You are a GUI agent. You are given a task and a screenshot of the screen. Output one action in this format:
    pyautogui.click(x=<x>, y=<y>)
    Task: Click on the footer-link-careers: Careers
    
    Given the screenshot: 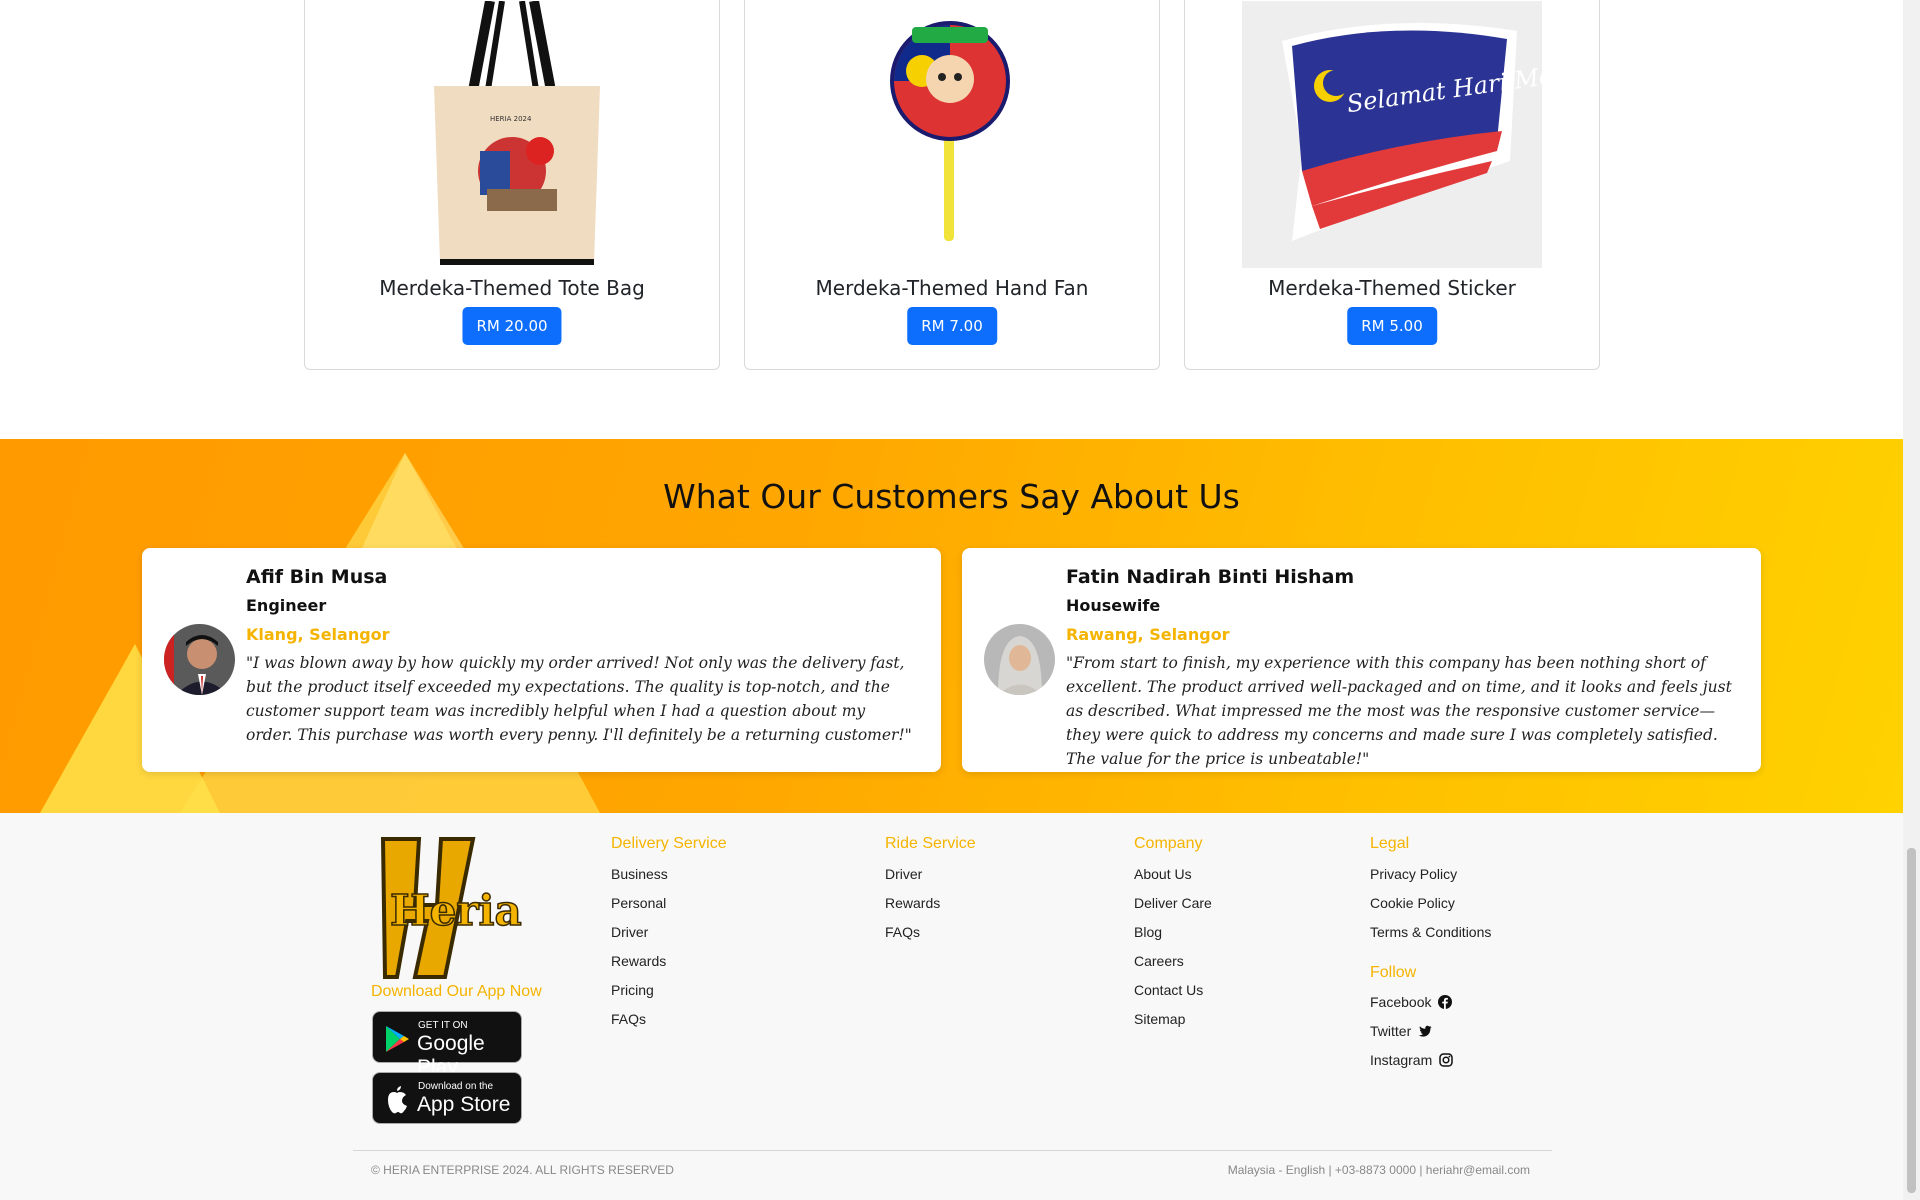 What is the action you would take?
    pyautogui.click(x=1173, y=965)
    